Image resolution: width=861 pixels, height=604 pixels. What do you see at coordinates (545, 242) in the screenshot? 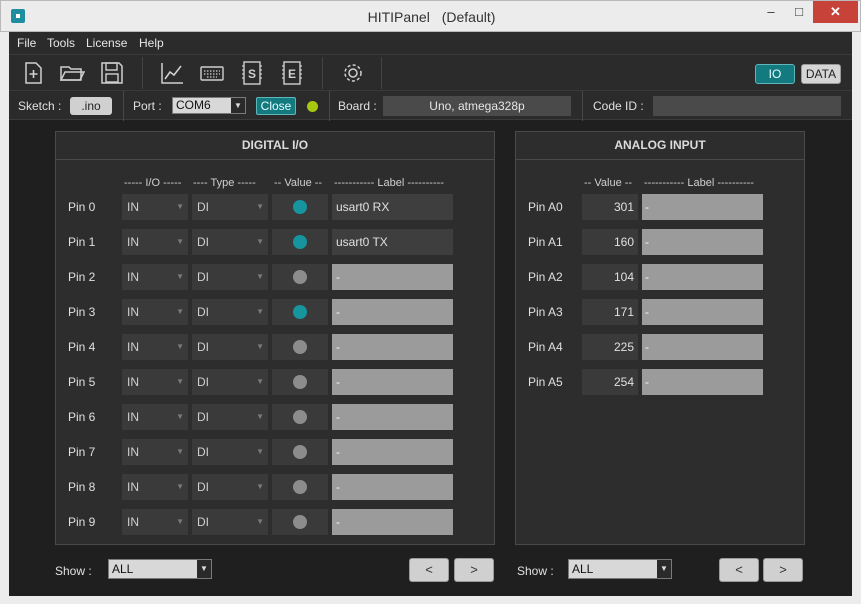
I see `analog-pin-name: Pin A1` at bounding box center [545, 242].